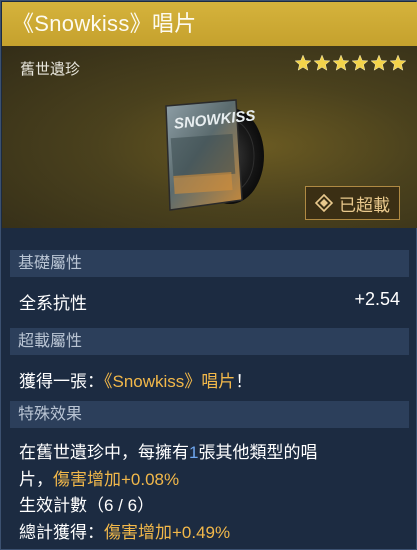 This screenshot has height=550, width=417. I want to click on section-base-stats-header: 基礎屬性, so click(209, 263).